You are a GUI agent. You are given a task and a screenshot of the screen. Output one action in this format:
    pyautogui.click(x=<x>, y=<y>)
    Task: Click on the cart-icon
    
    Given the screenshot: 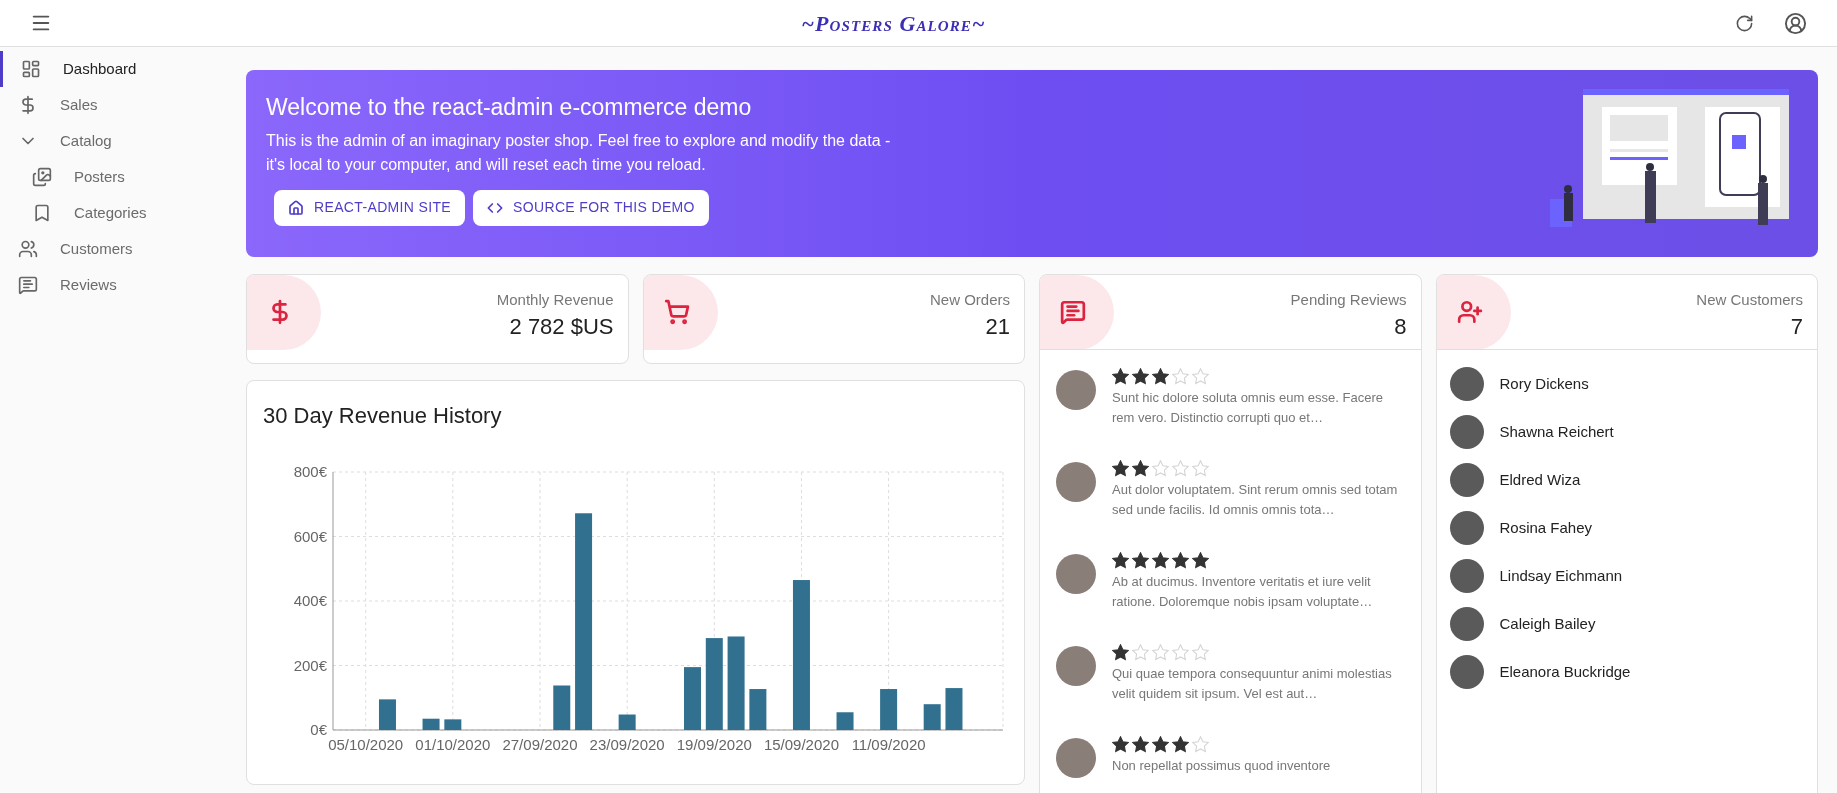 What is the action you would take?
    pyautogui.click(x=676, y=312)
    